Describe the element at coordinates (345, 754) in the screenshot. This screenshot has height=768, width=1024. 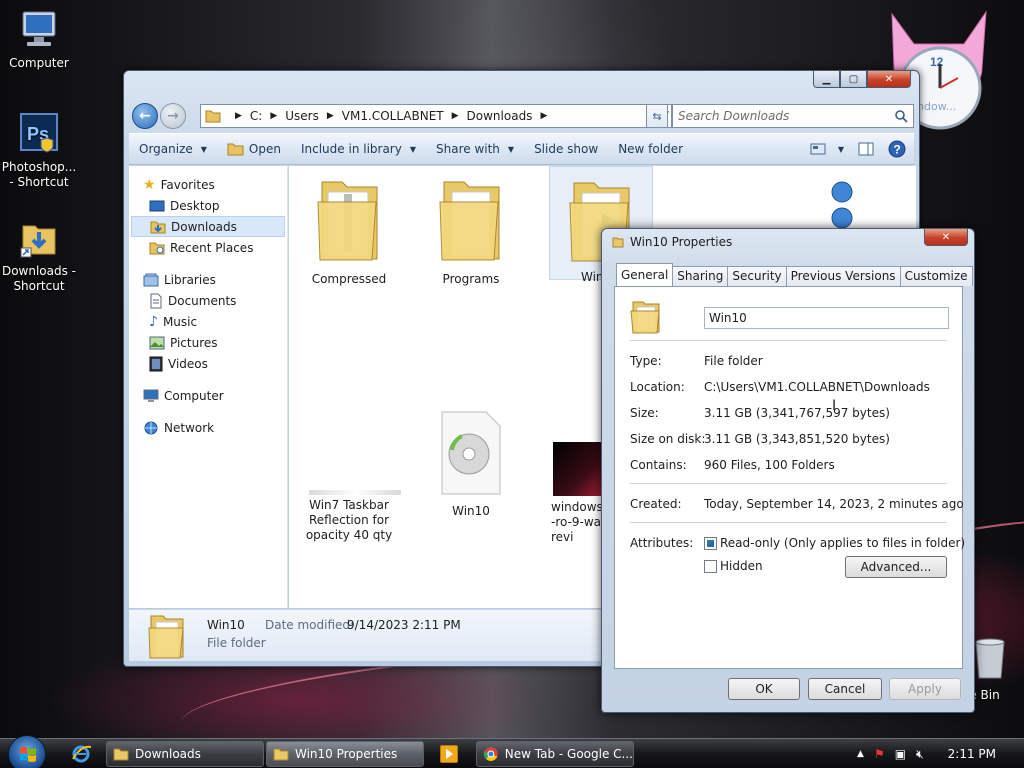
I see `taskbar-item-win10-properties: Win10 Properties` at that location.